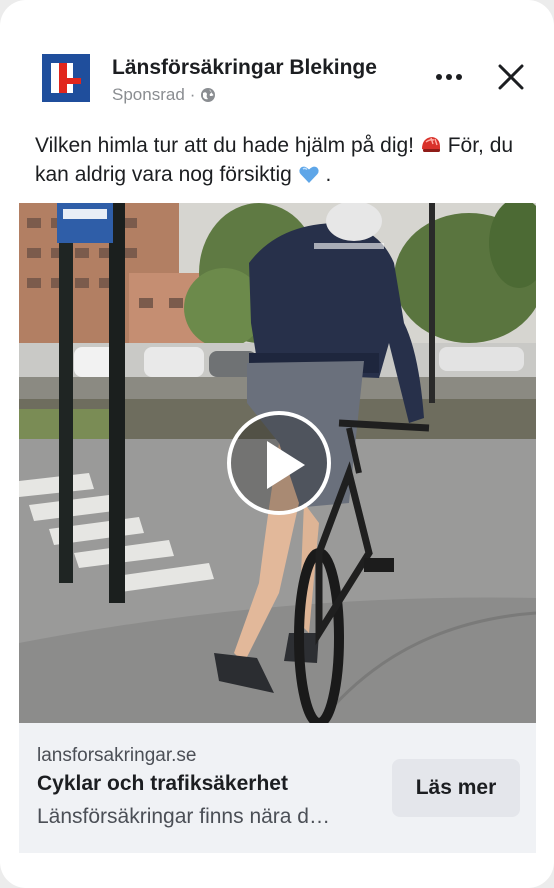 Image resolution: width=554 pixels, height=888 pixels. I want to click on link-title: Cyklar och trafiksäkerhet, so click(162, 784).